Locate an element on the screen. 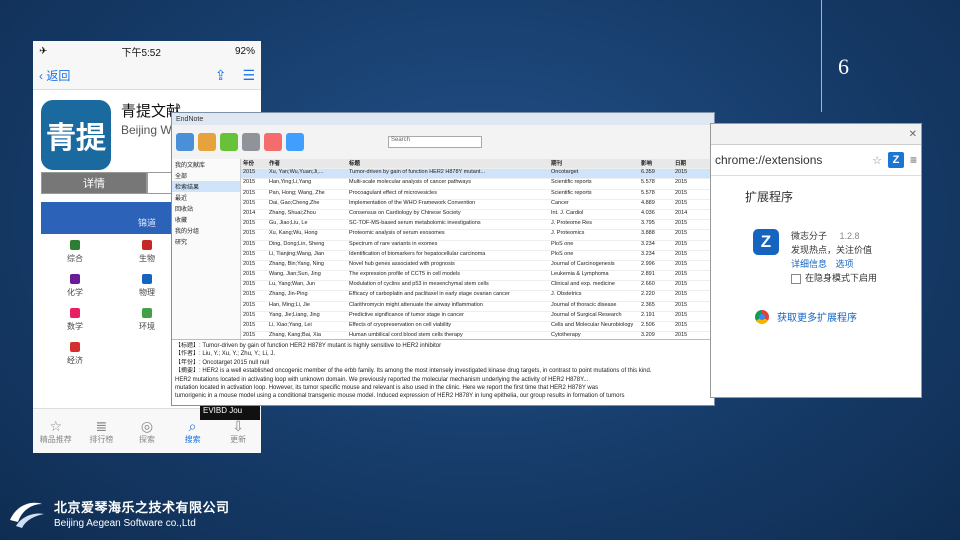 The height and width of the screenshot is (540, 960). bottom-tab: ≣ 排行榜 is located at coordinates (102, 431).